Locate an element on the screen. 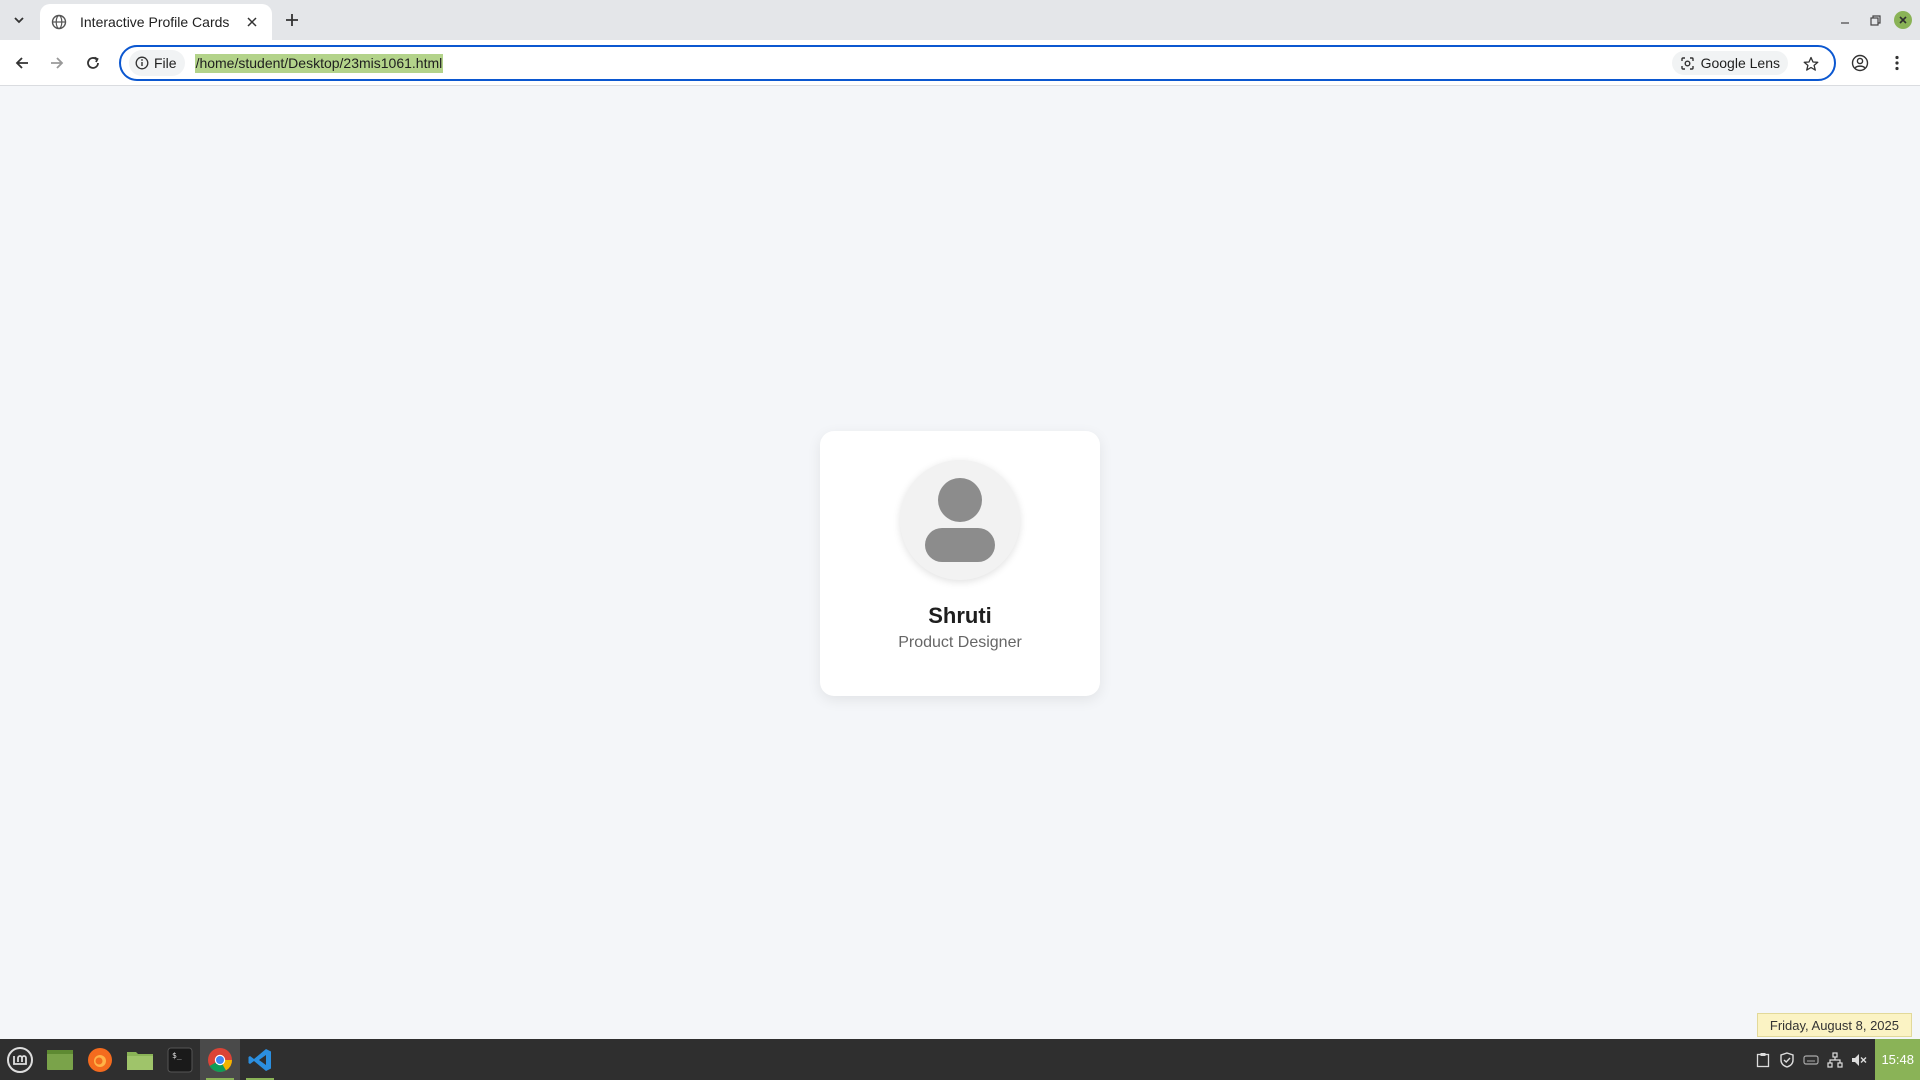 This screenshot has width=1920, height=1080. network-tray-button is located at coordinates (1835, 1059).